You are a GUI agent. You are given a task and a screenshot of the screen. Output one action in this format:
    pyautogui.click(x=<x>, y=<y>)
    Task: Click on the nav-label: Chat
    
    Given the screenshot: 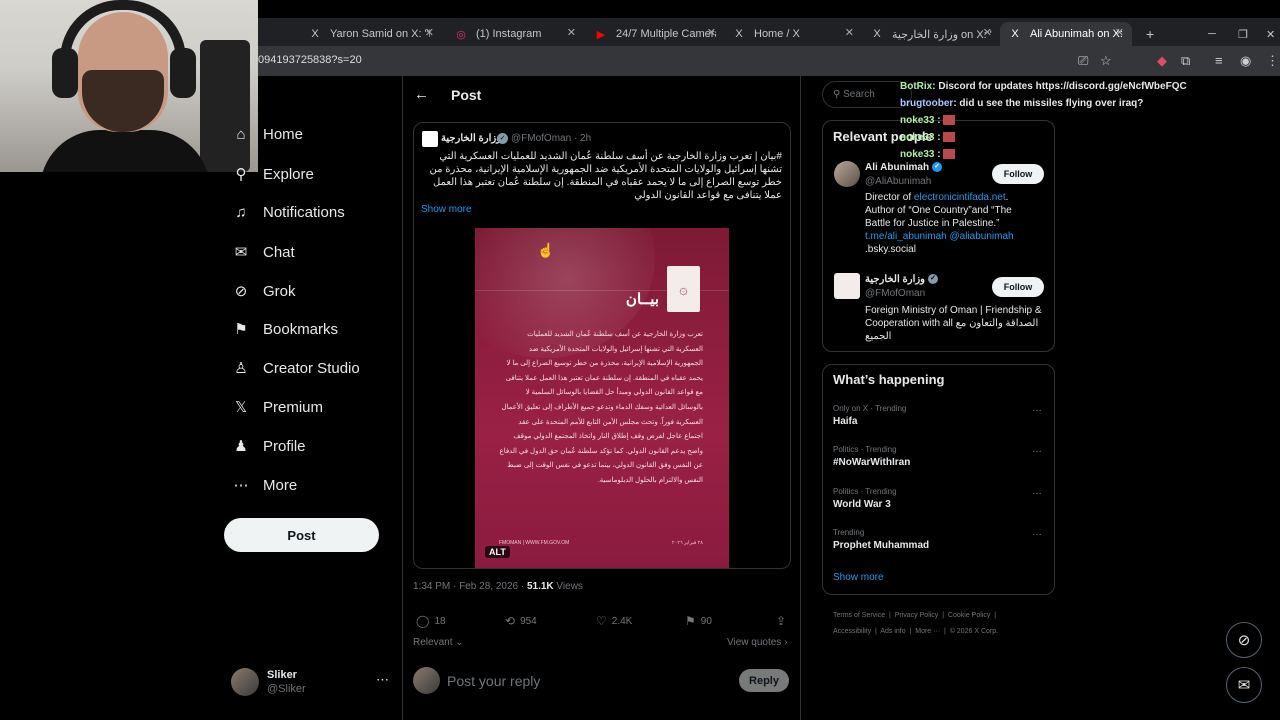 What is the action you would take?
    pyautogui.click(x=279, y=252)
    